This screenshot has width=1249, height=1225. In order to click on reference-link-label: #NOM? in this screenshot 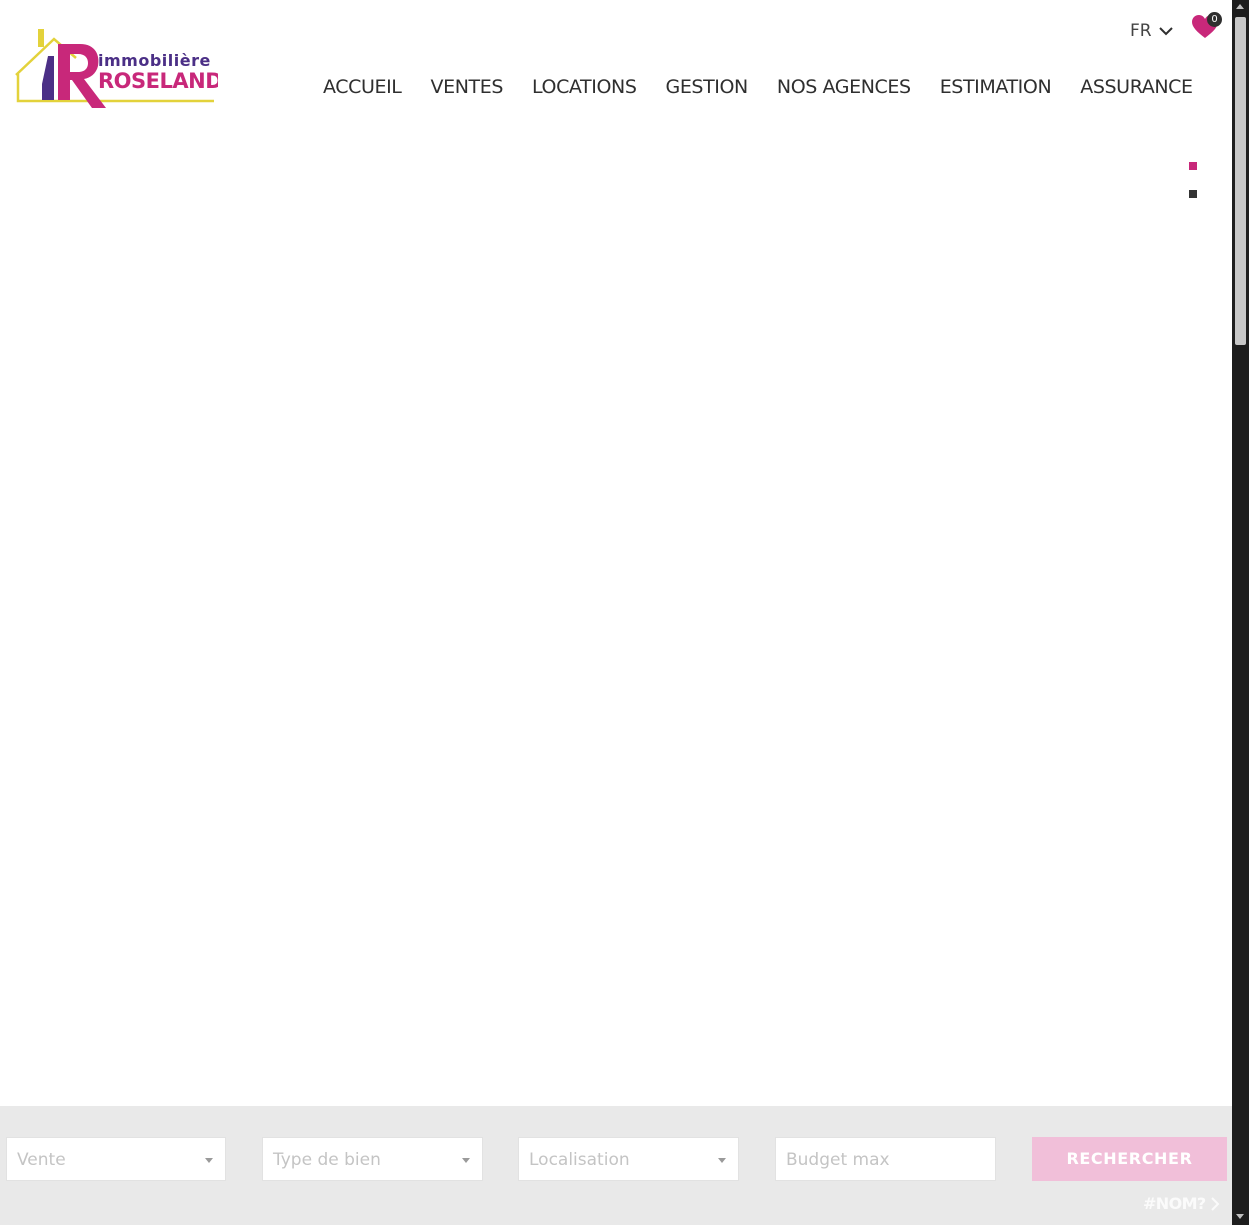, I will do `click(1174, 1203)`.